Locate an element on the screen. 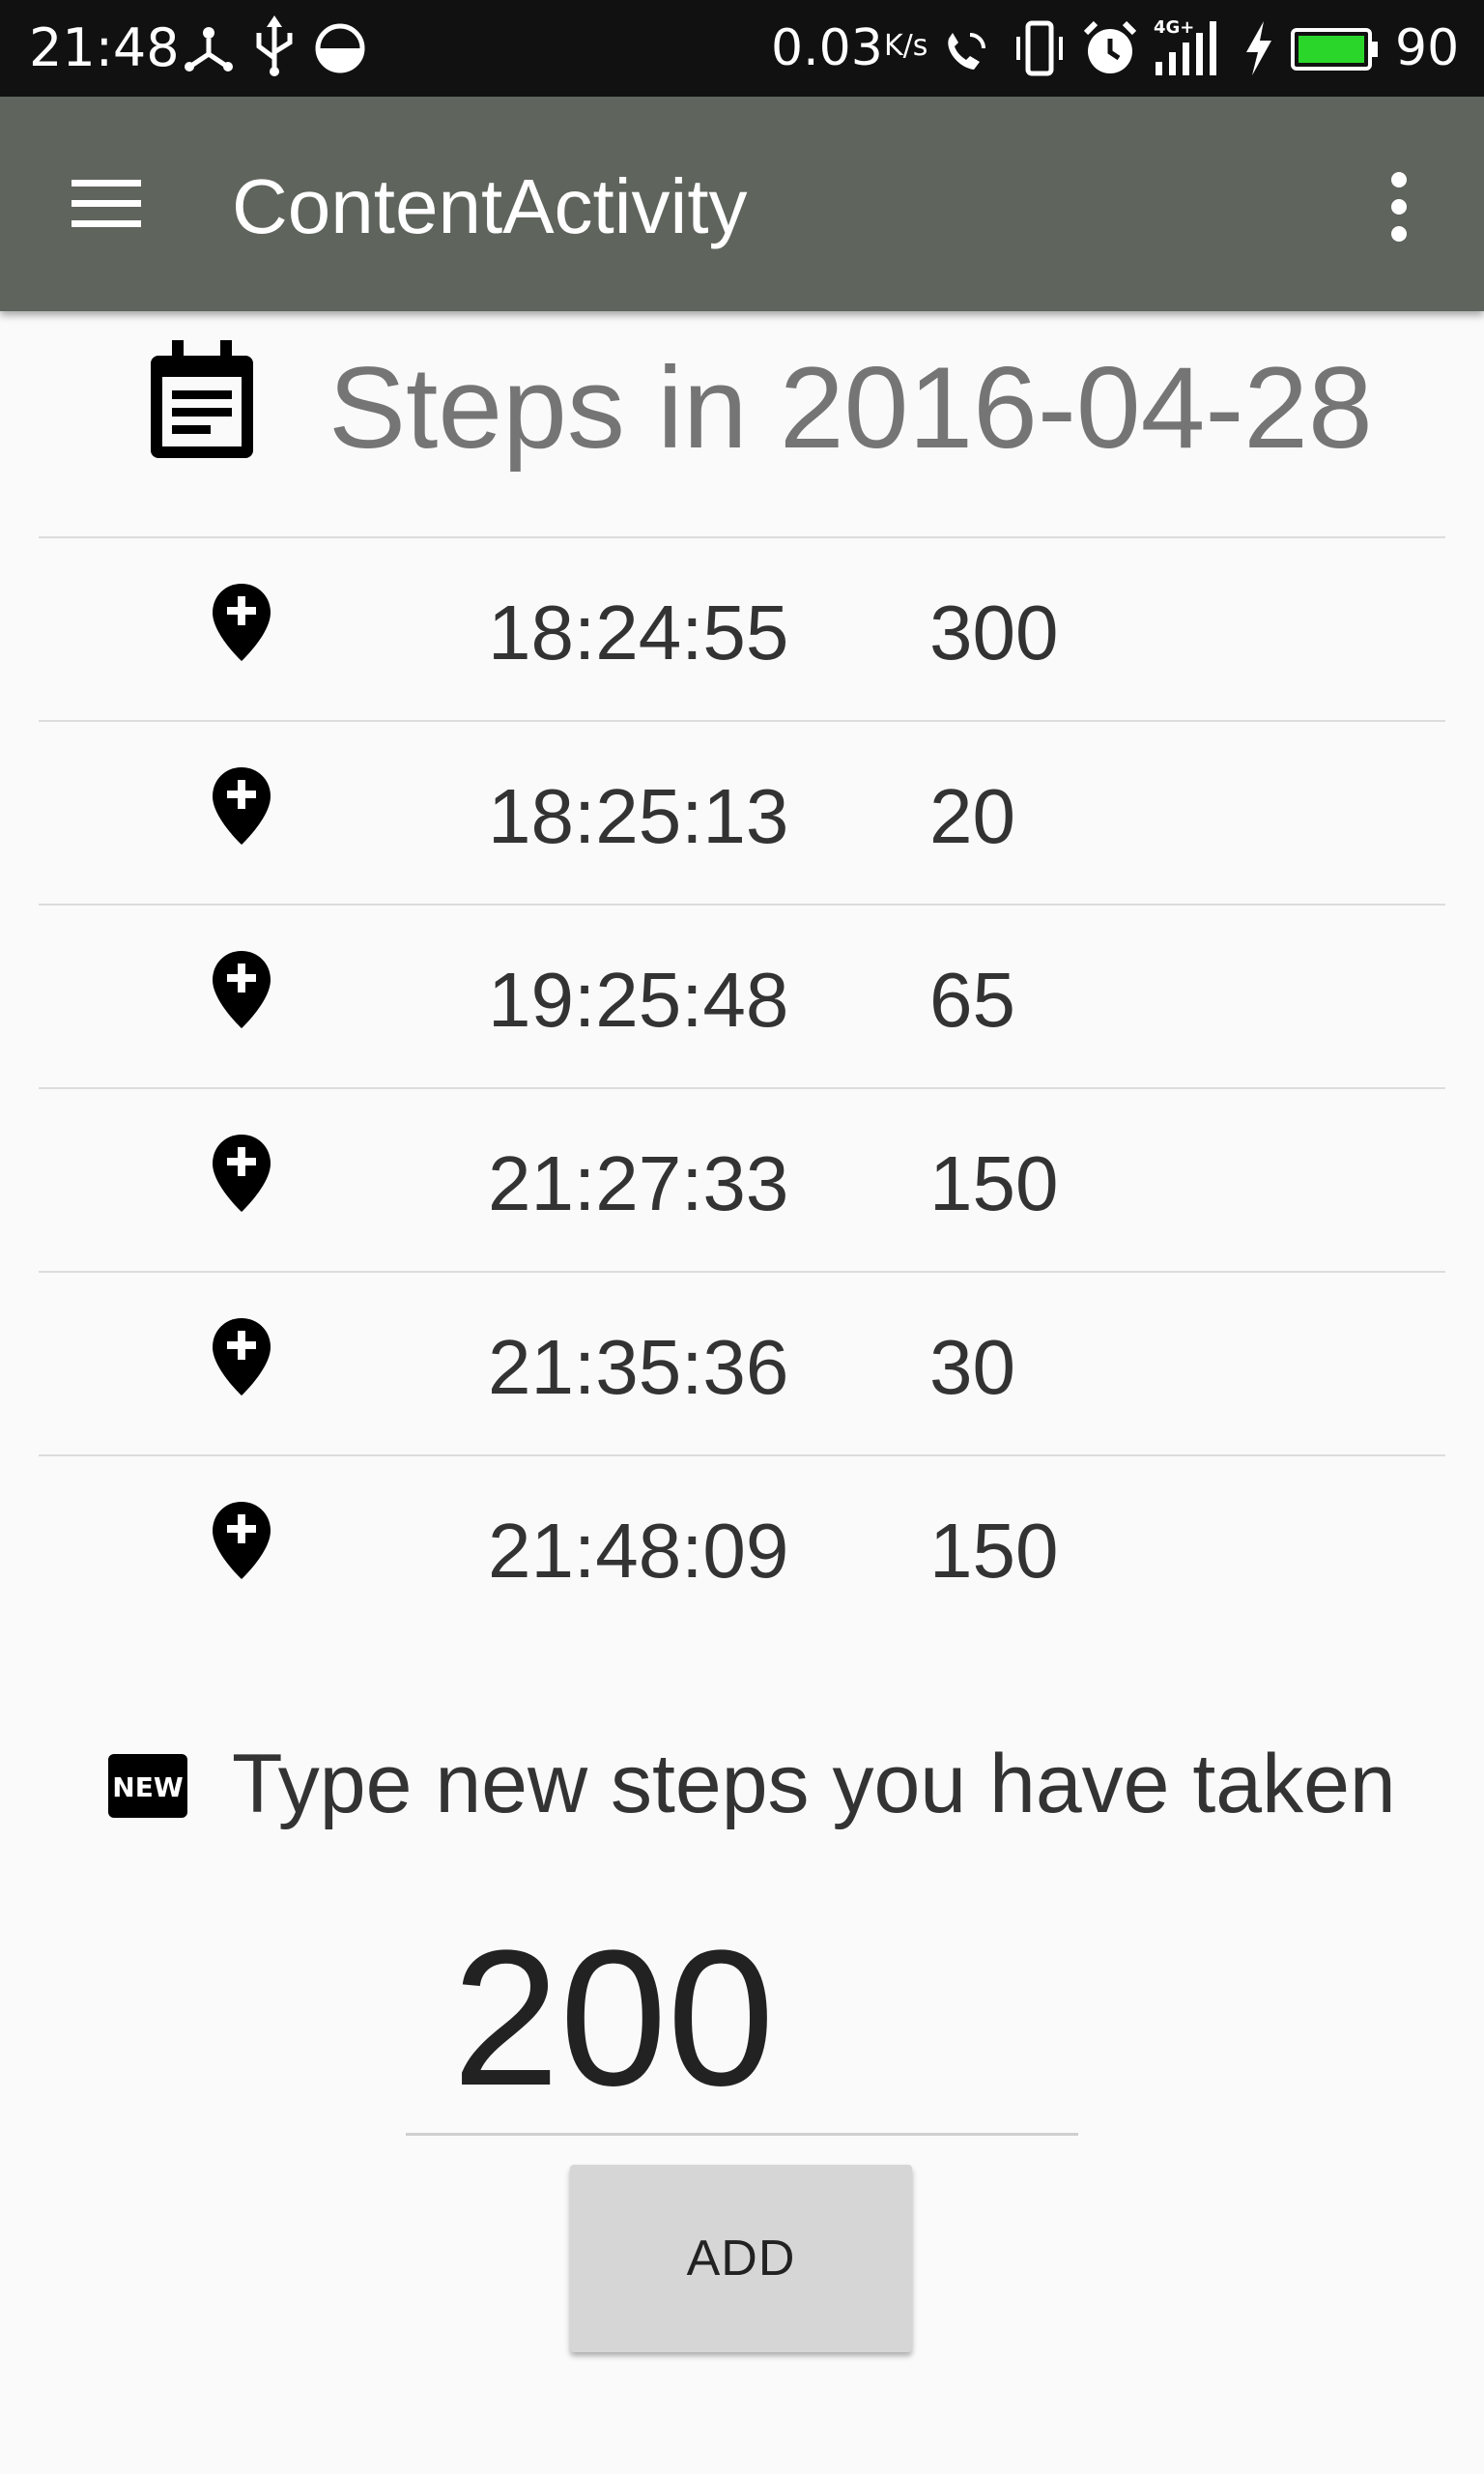 The width and height of the screenshot is (1484, 2474). step-time: 21:48:09 is located at coordinates (639, 1551).